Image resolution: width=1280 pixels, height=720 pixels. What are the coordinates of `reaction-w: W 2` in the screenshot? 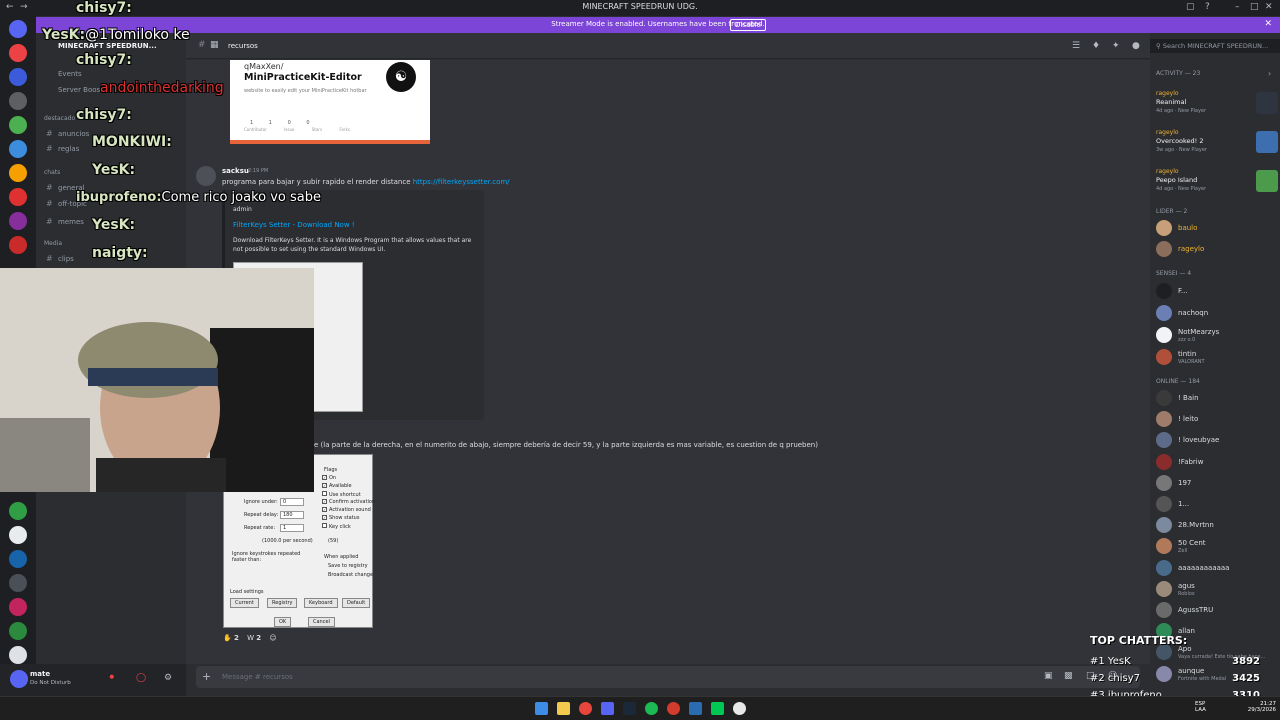 It's located at (254, 638).